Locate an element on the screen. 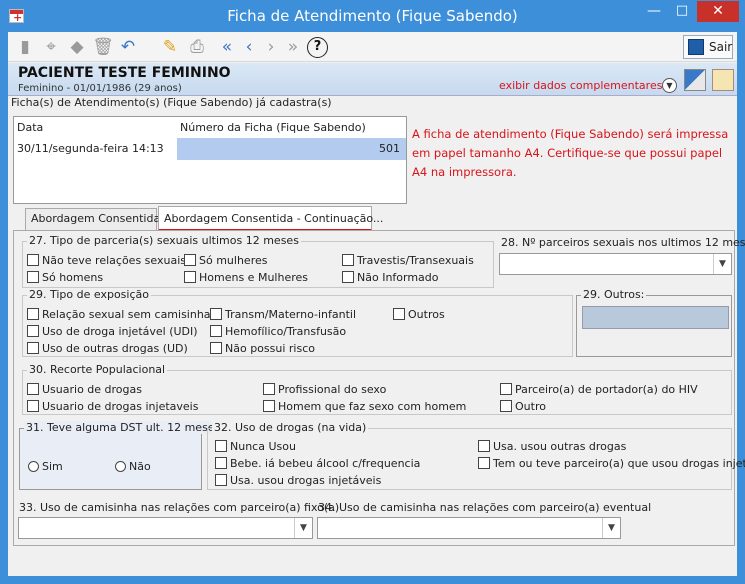  q29-option-label: Outros is located at coordinates (426, 314).